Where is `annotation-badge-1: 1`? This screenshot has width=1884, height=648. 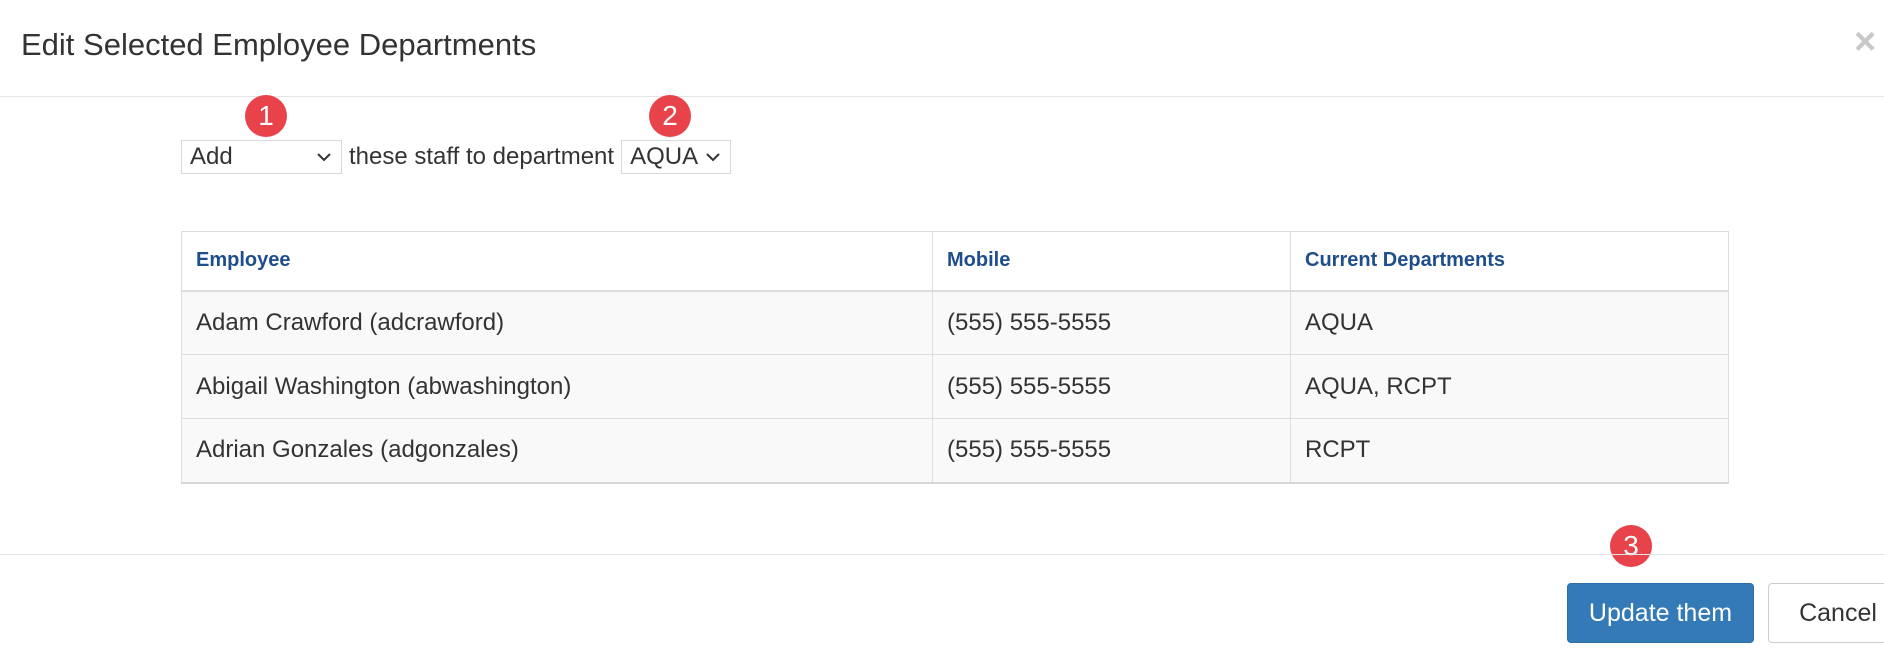 annotation-badge-1: 1 is located at coordinates (266, 116).